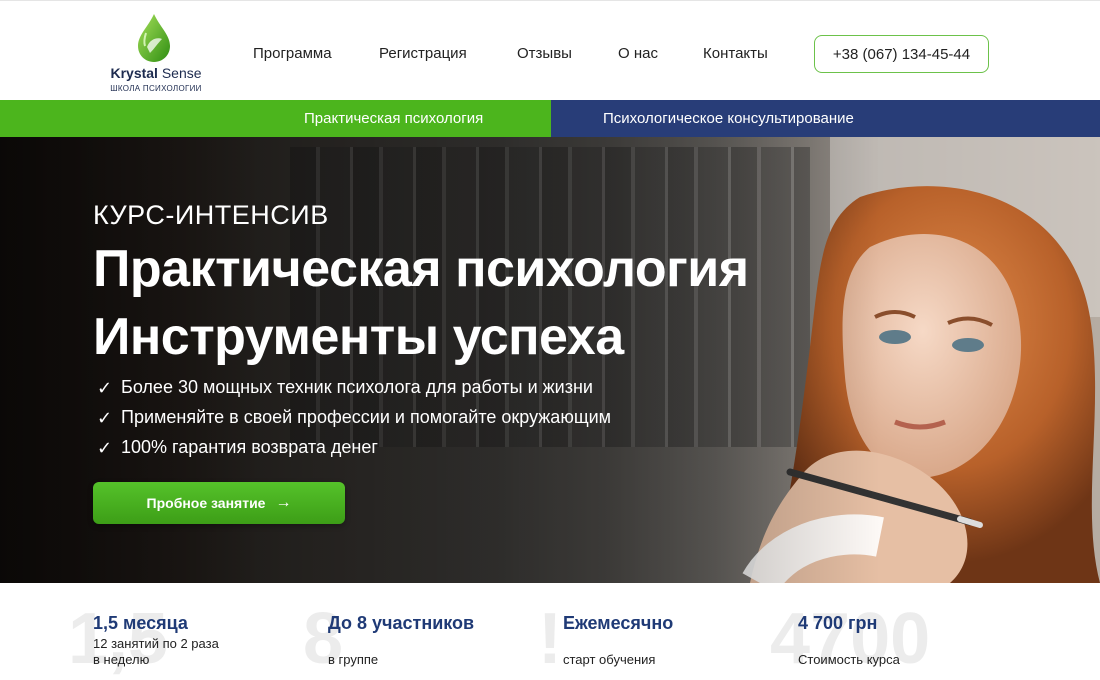 This screenshot has height=680, width=1100. I want to click on hero-kicker: КУРС-ИНТЕНСИВ, so click(211, 215).